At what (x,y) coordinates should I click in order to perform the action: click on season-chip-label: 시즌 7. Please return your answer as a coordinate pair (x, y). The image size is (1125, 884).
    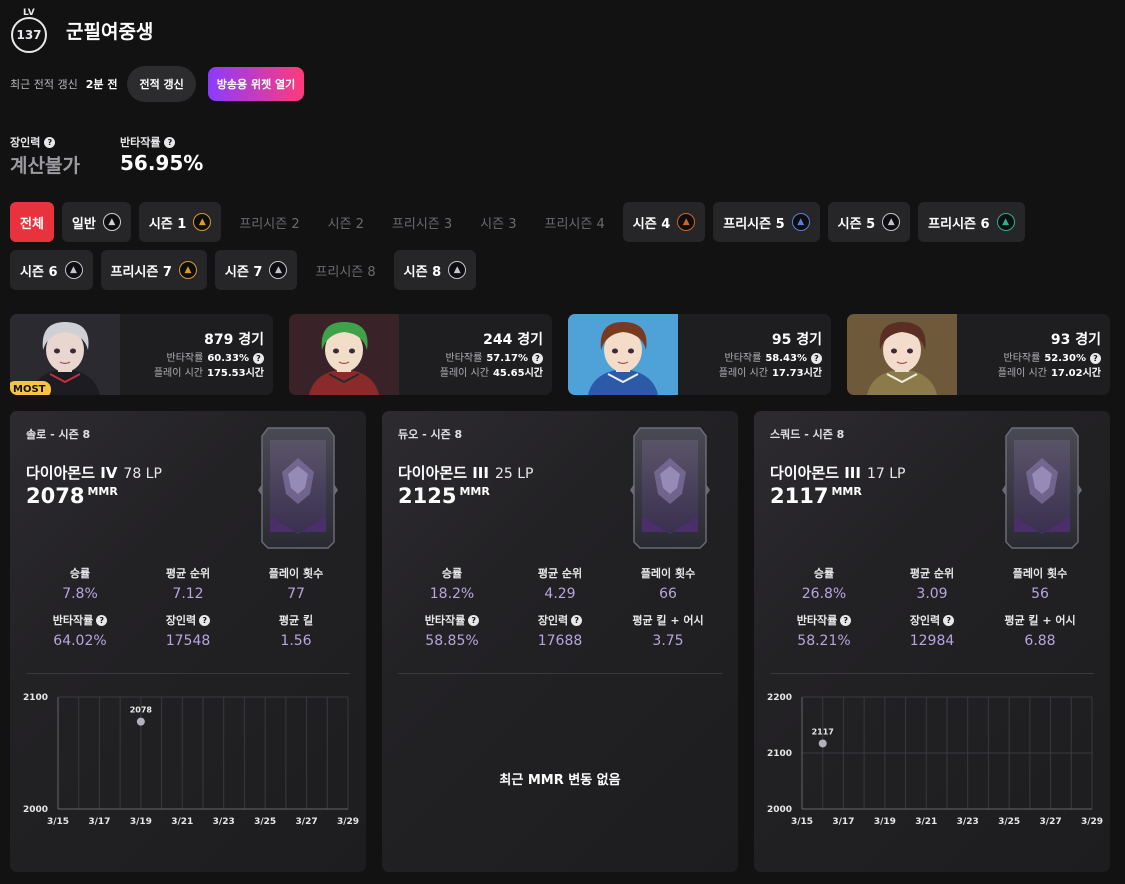
    Looking at the image, I should click on (243, 272).